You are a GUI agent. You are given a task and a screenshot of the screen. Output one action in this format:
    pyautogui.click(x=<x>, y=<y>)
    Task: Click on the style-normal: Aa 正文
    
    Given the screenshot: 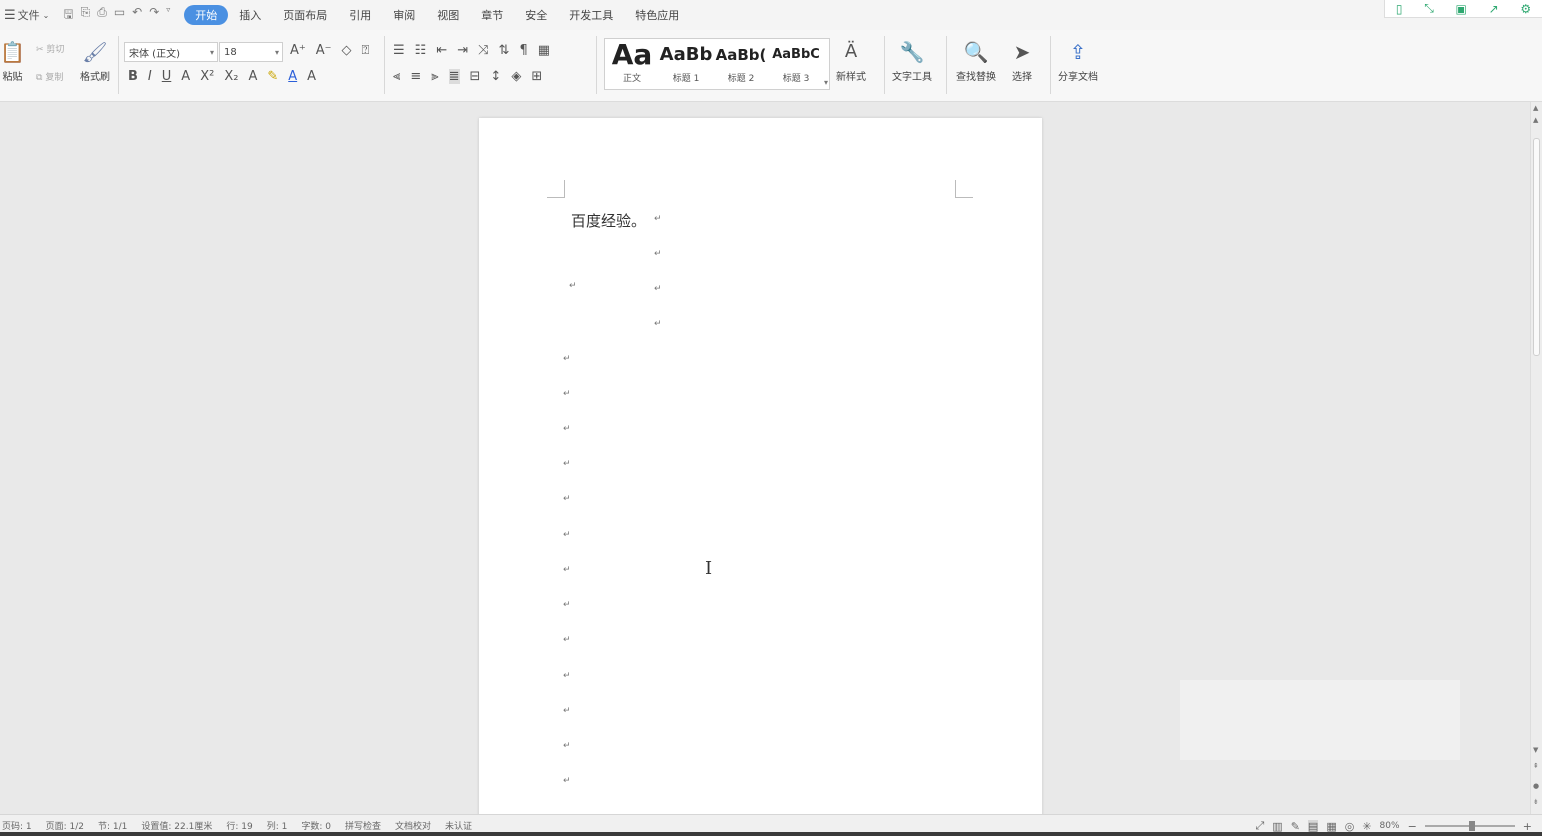 What is the action you would take?
    pyautogui.click(x=632, y=62)
    